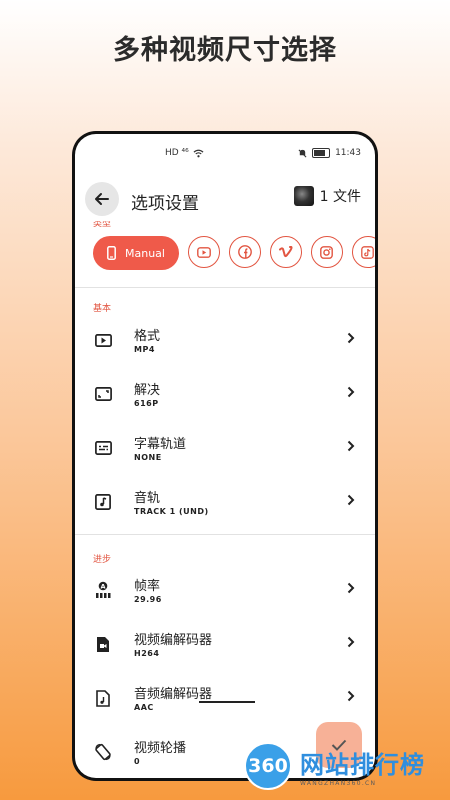 This screenshot has width=450, height=800. What do you see at coordinates (225, 504) in the screenshot?
I see `setting-row-audio-track: 音轨 TRACK 1 (UND)` at bounding box center [225, 504].